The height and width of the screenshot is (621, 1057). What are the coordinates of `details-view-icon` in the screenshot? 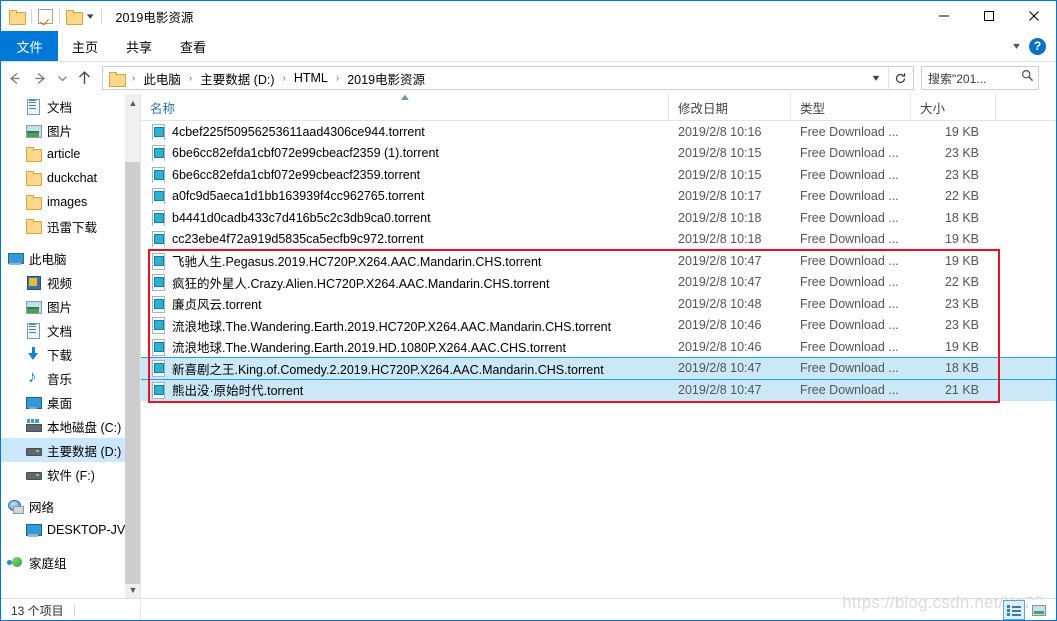 It's located at (1014, 610).